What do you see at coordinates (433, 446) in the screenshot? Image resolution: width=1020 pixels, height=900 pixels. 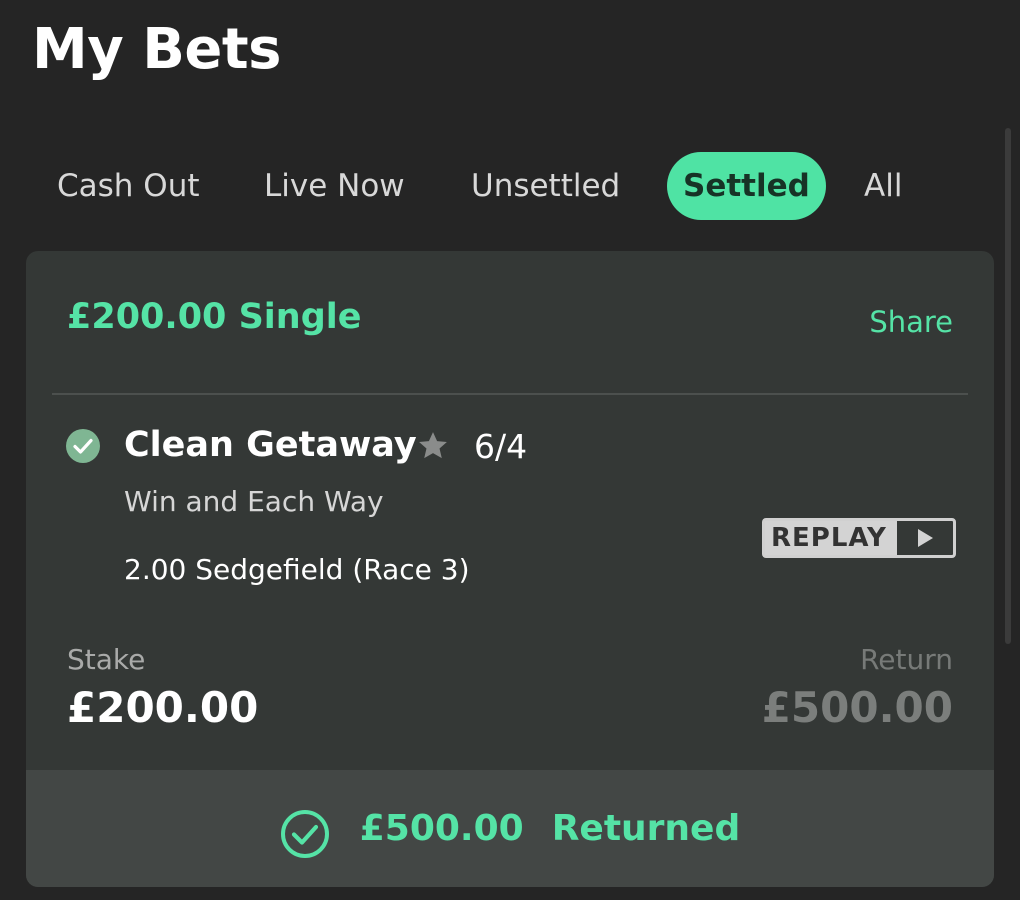 I see `star-icon` at bounding box center [433, 446].